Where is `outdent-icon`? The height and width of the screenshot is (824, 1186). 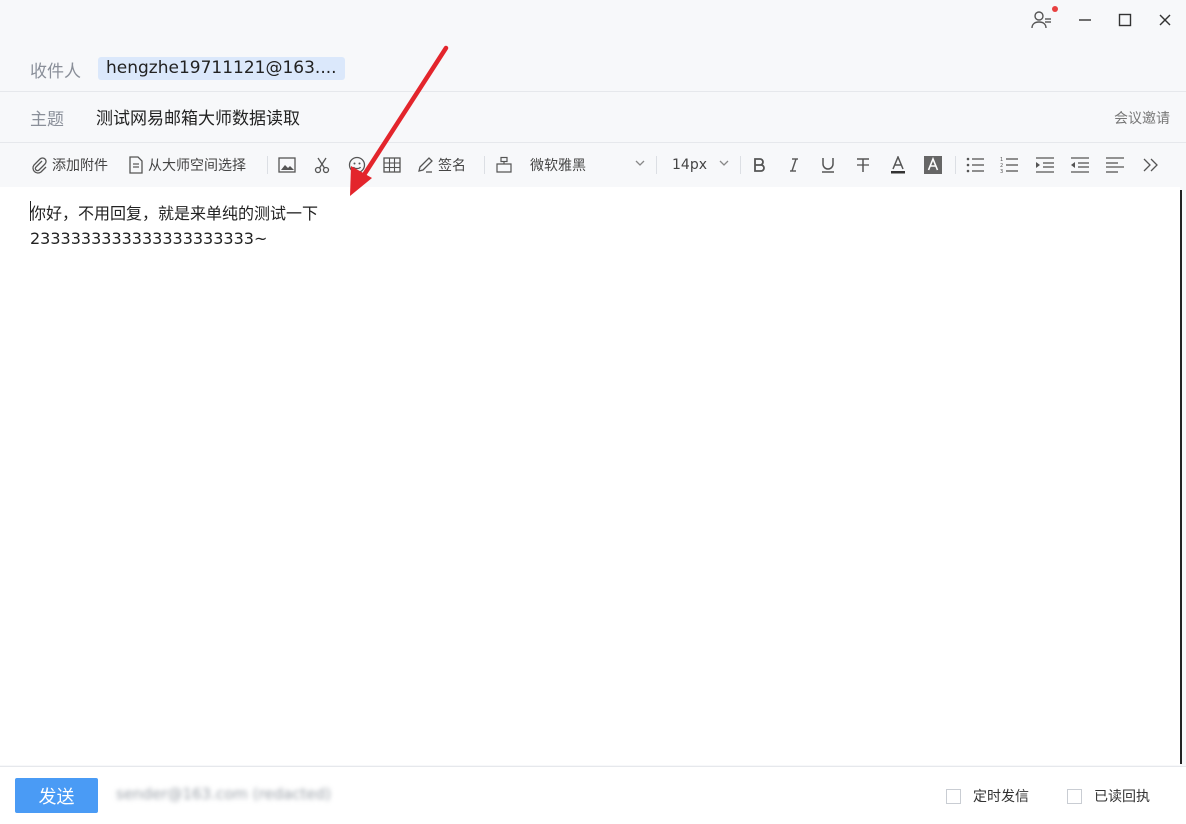 outdent-icon is located at coordinates (1080, 165).